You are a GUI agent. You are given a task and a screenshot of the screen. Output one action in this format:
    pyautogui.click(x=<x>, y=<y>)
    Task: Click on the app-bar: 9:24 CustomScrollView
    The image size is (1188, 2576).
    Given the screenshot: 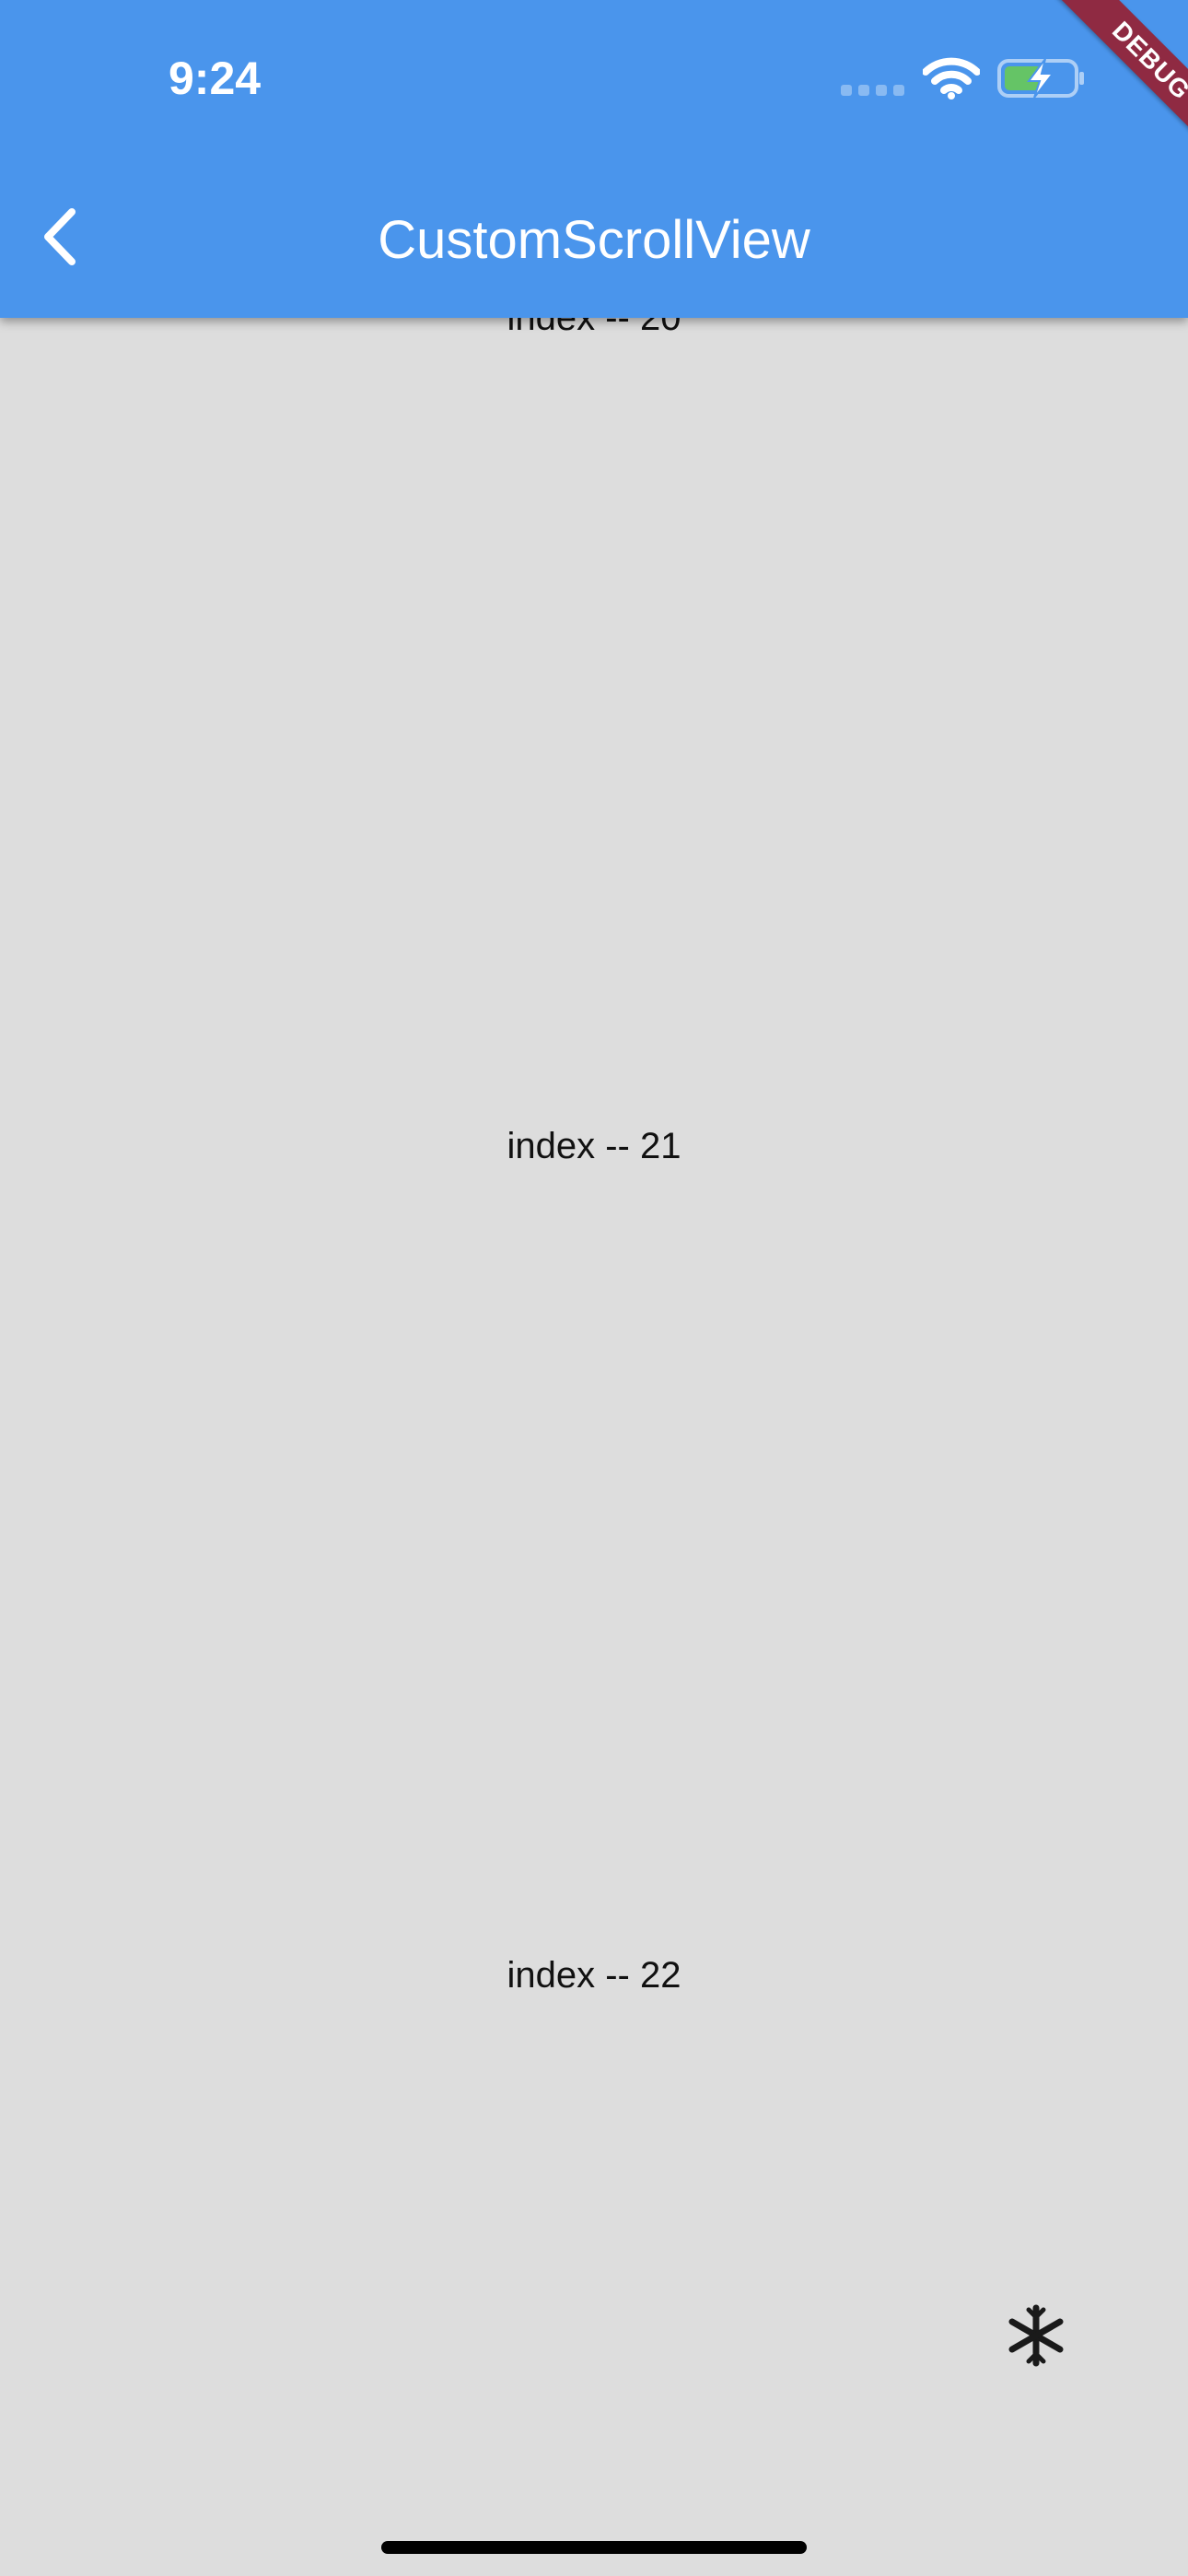 What is the action you would take?
    pyautogui.click(x=594, y=159)
    